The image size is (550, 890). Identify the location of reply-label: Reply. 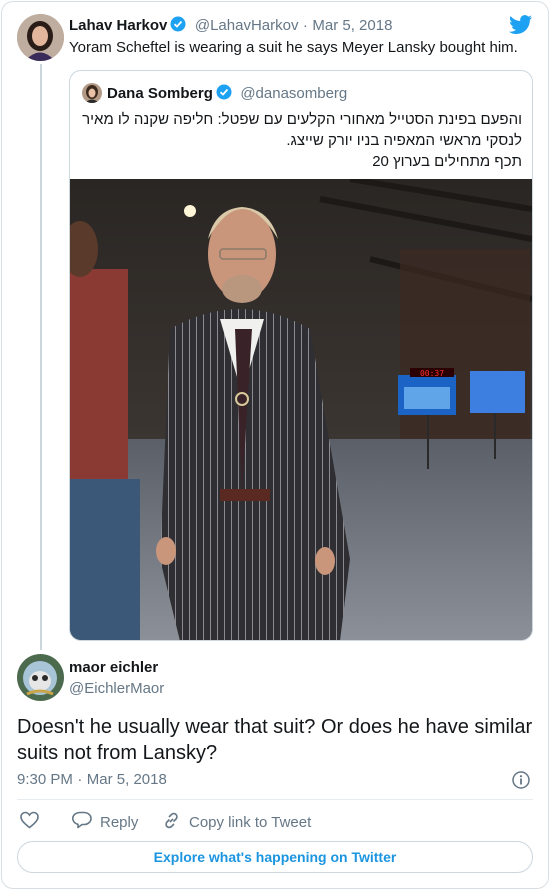
(119, 822).